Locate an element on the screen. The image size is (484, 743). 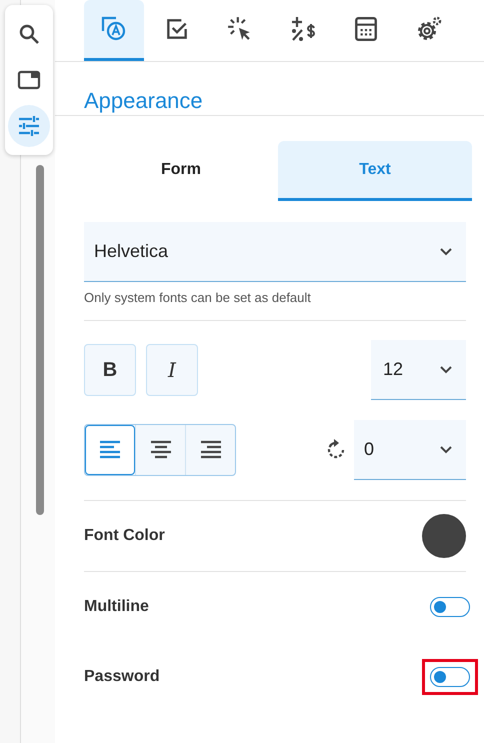
math-symbols-icon is located at coordinates (303, 29).